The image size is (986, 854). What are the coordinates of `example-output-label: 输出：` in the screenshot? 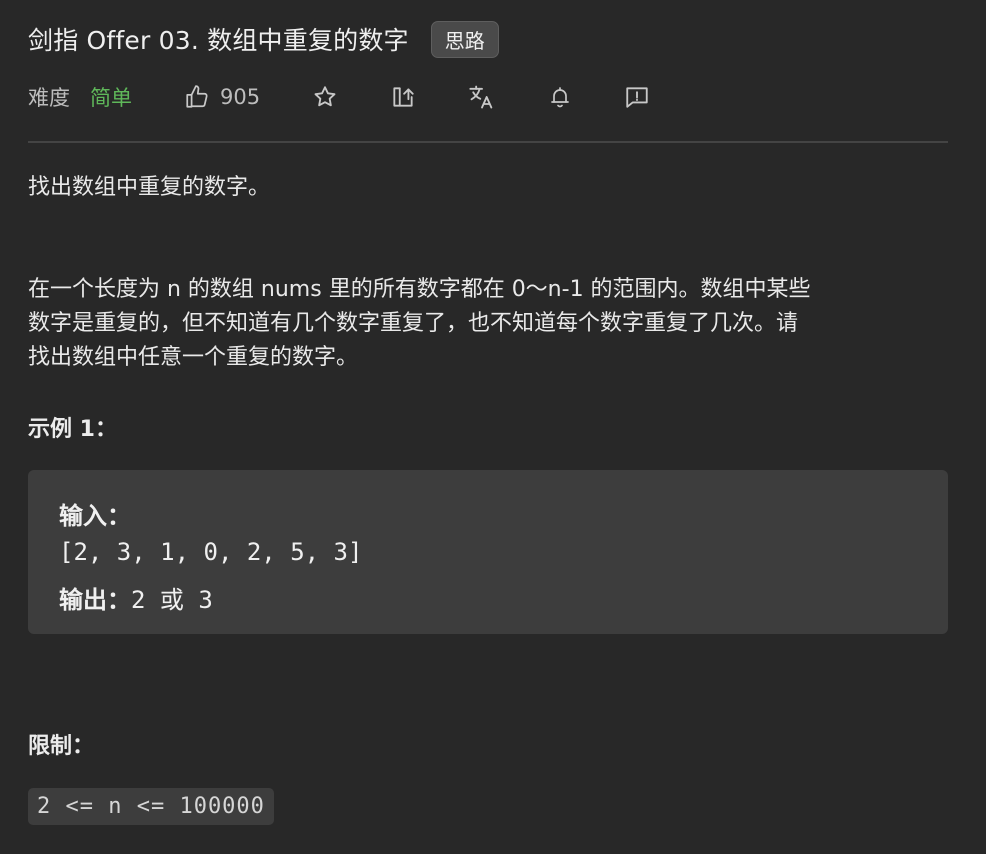 It's located at (95, 600).